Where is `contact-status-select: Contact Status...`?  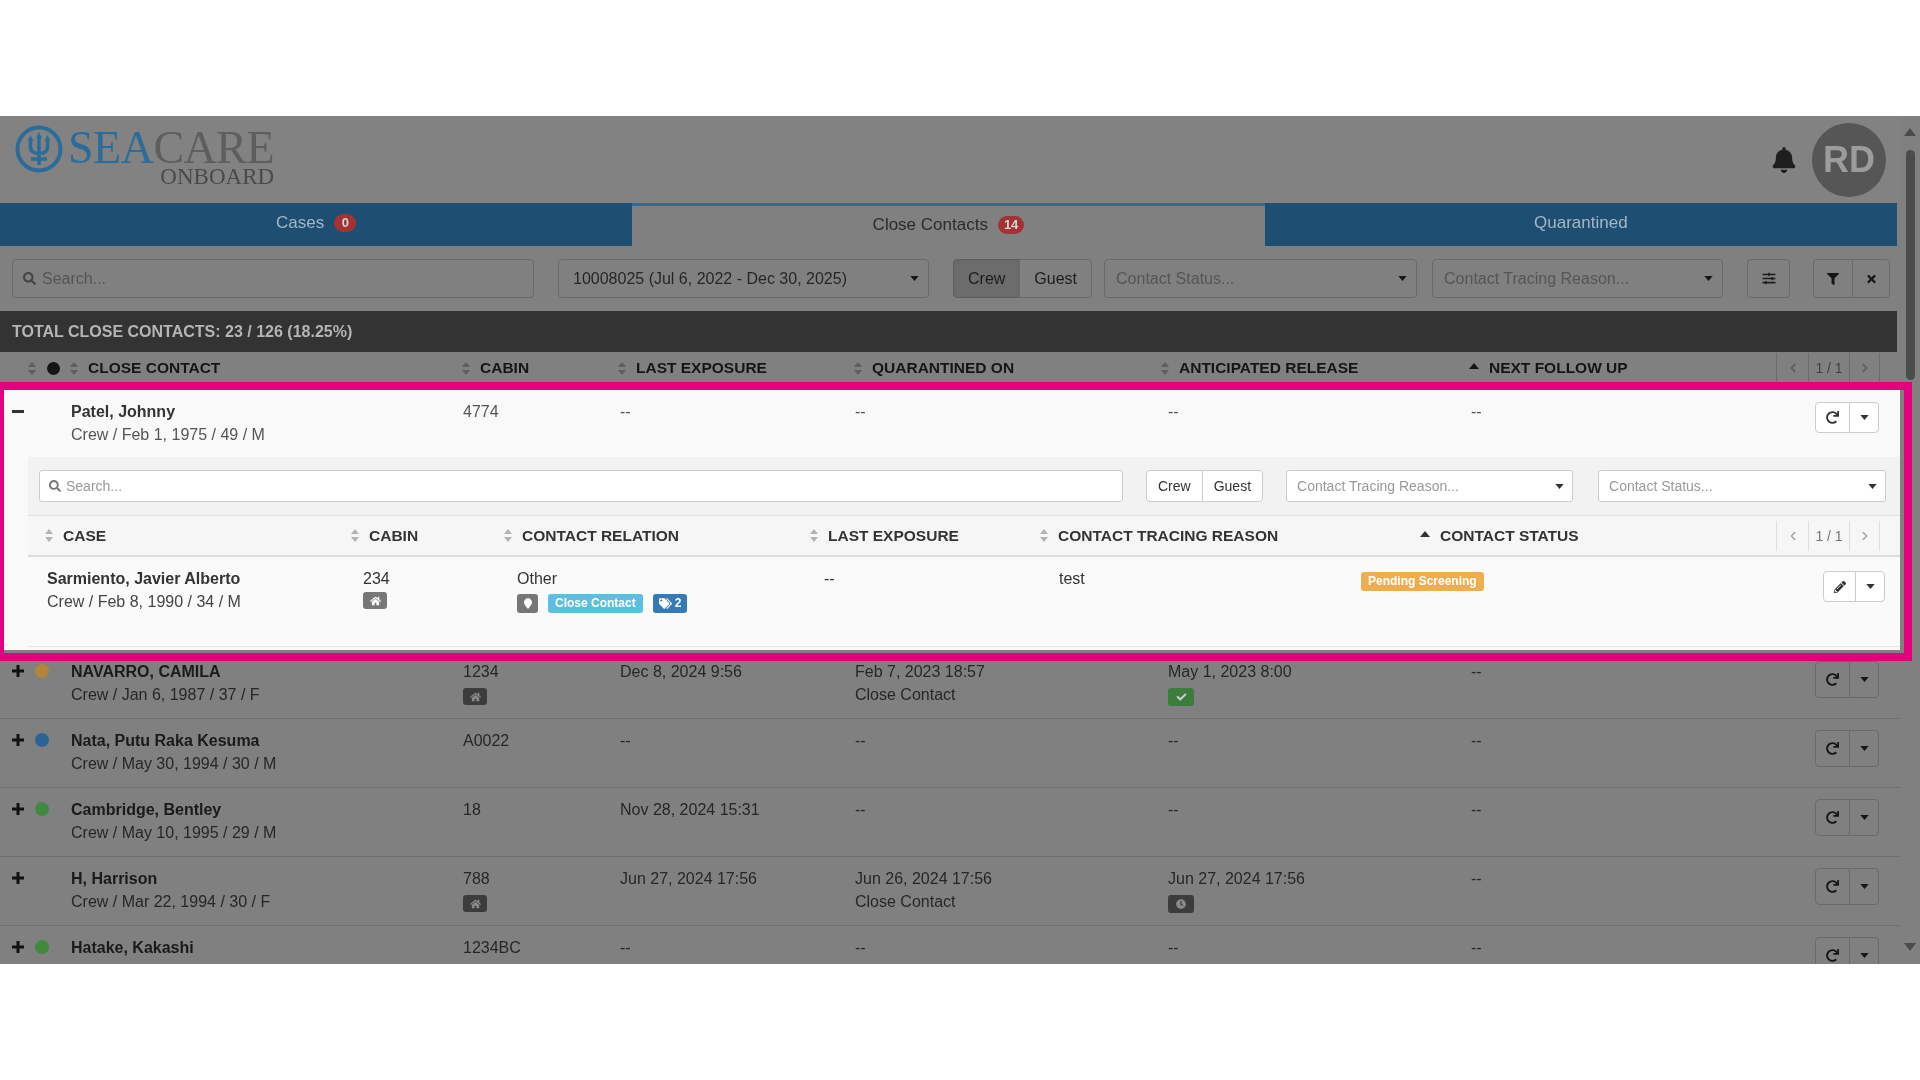 contact-status-select: Contact Status... is located at coordinates (1742, 486).